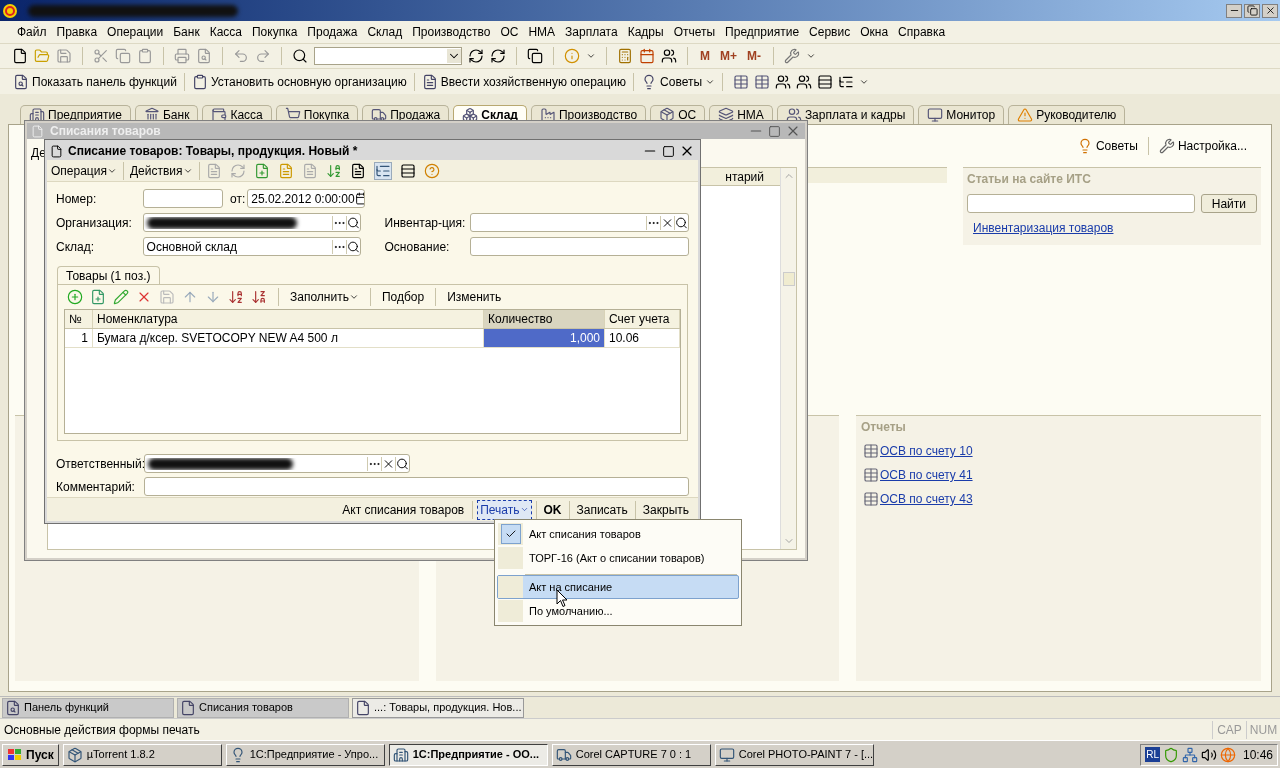  I want to click on paste-icon, so click(145, 56).